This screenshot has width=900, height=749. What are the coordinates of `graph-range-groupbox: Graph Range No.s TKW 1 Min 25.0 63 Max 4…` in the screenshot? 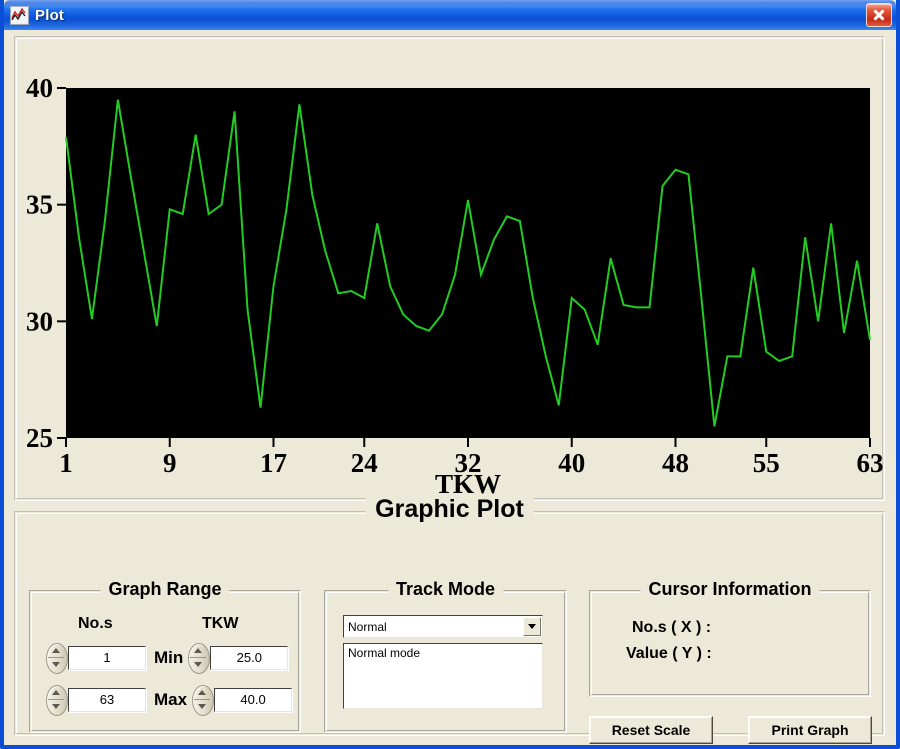 It's located at (165, 656).